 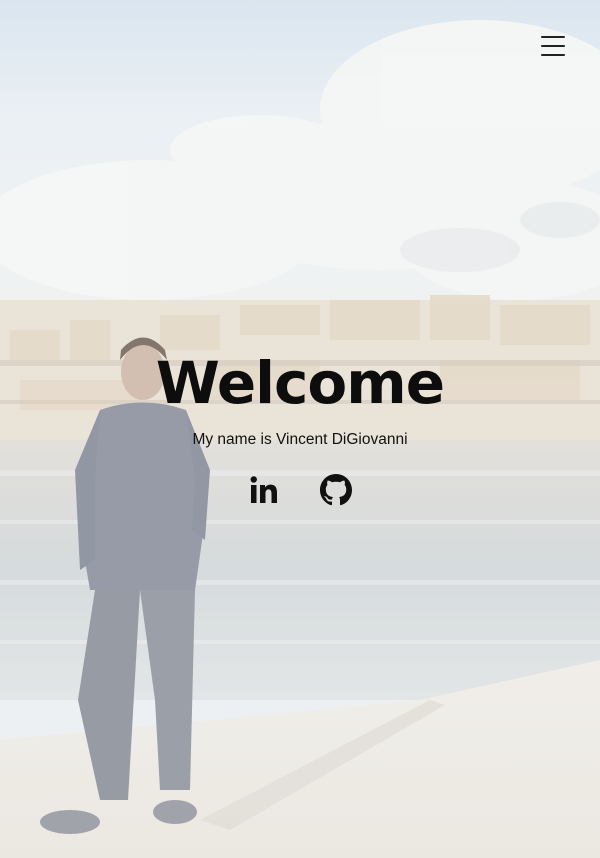 What do you see at coordinates (300, 383) in the screenshot?
I see `page-title: Welcome` at bounding box center [300, 383].